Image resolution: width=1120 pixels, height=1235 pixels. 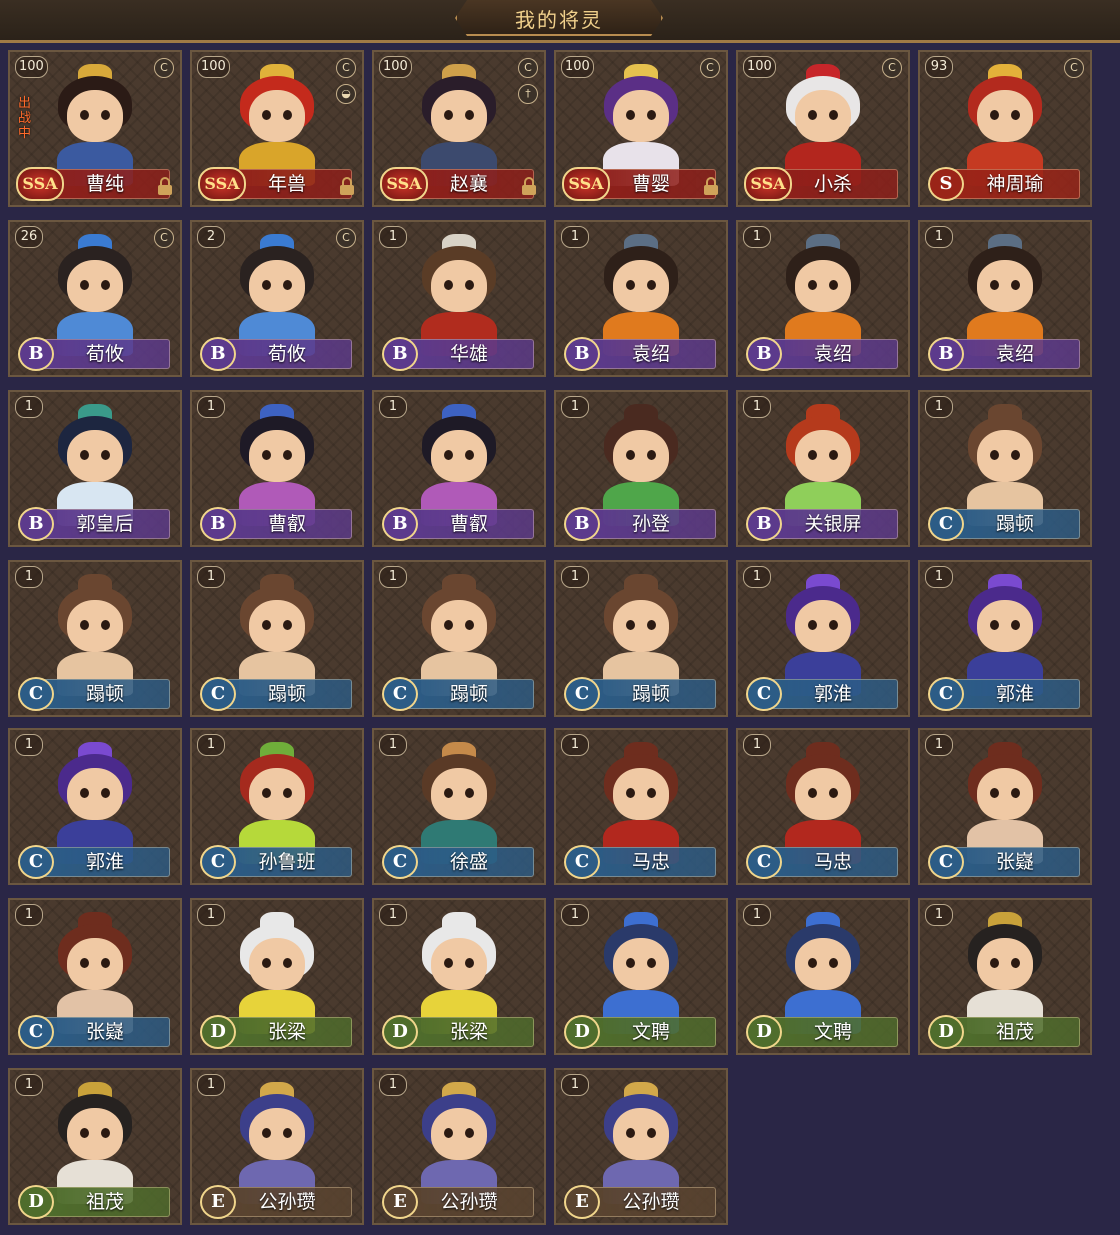 What do you see at coordinates (459, 298) in the screenshot?
I see `general-card: 1 华雄 B` at bounding box center [459, 298].